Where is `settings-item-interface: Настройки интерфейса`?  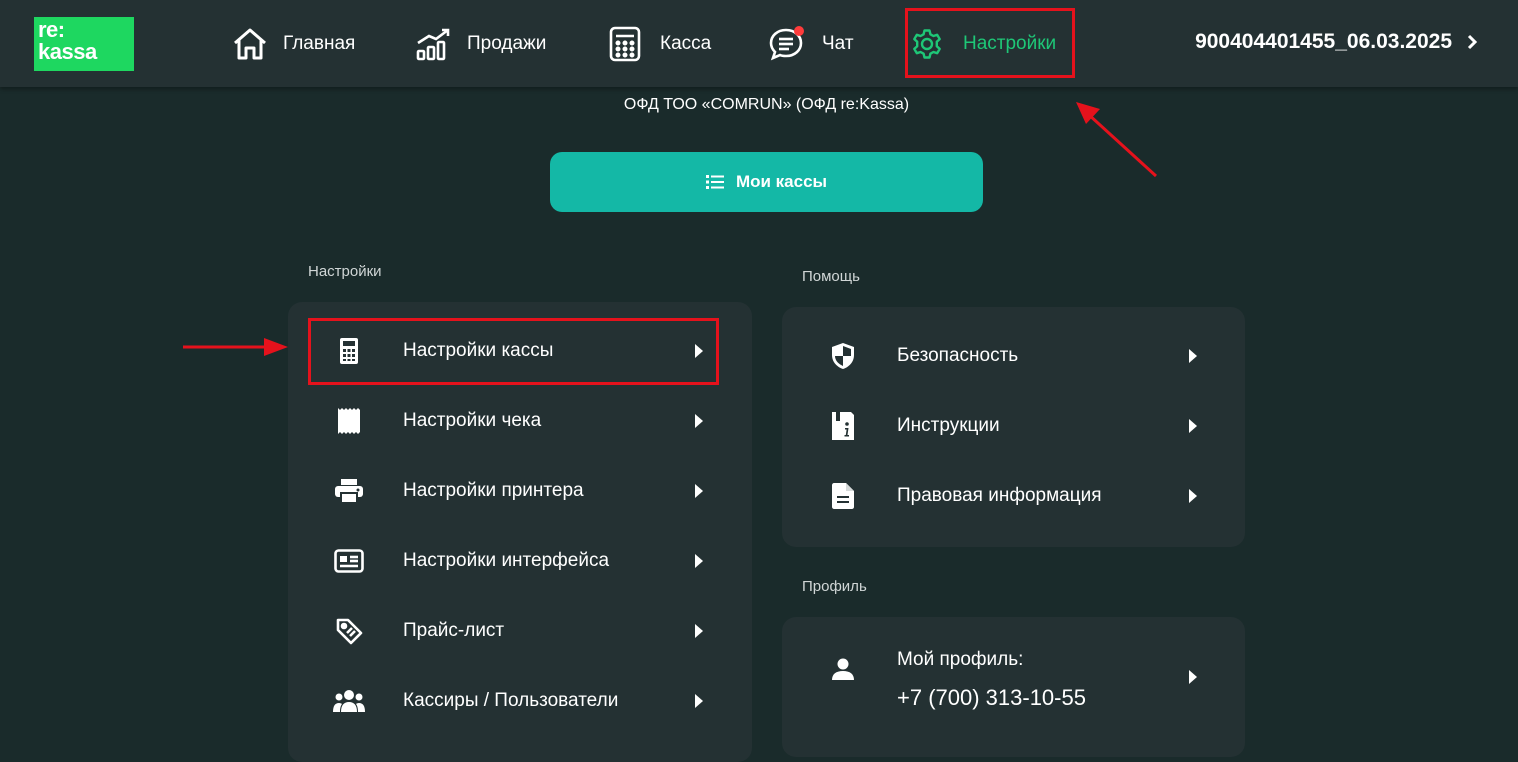 settings-item-interface: Настройки интерфейса is located at coordinates (523, 561).